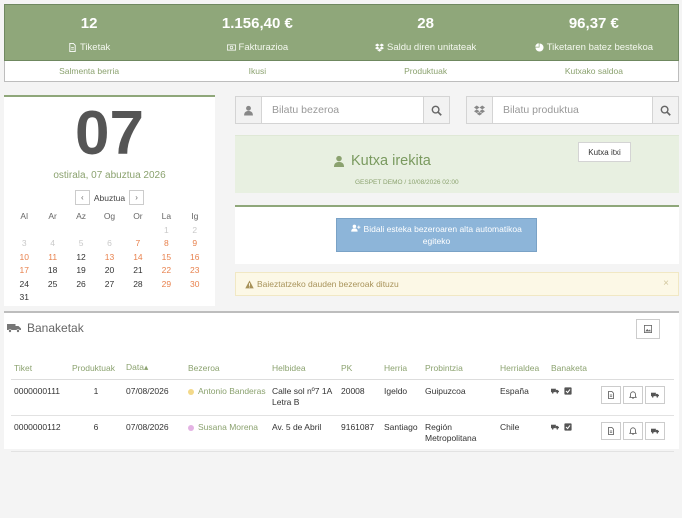 This screenshot has height=518, width=682. Describe the element at coordinates (228, 428) in the screenshot. I see `client-link: Susana Morena` at that location.